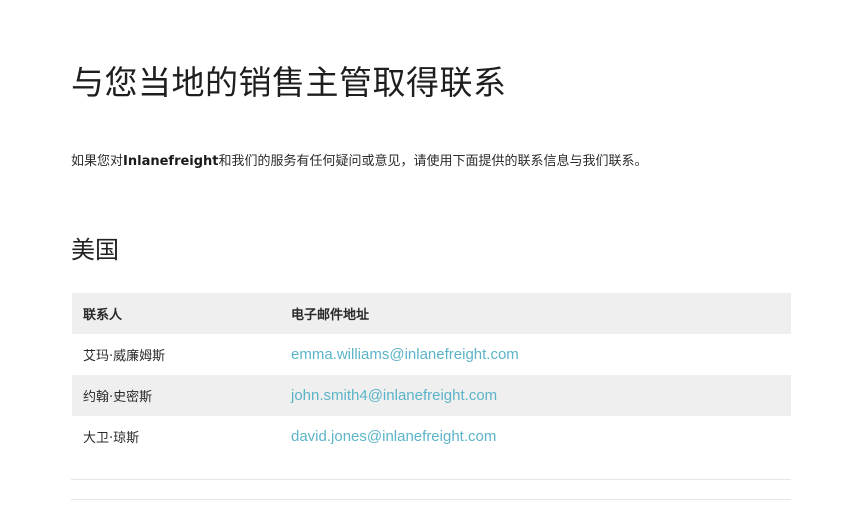  What do you see at coordinates (535, 395) in the screenshot?
I see `contact-email-cell: john.smith4@inlanefreight.com` at bounding box center [535, 395].